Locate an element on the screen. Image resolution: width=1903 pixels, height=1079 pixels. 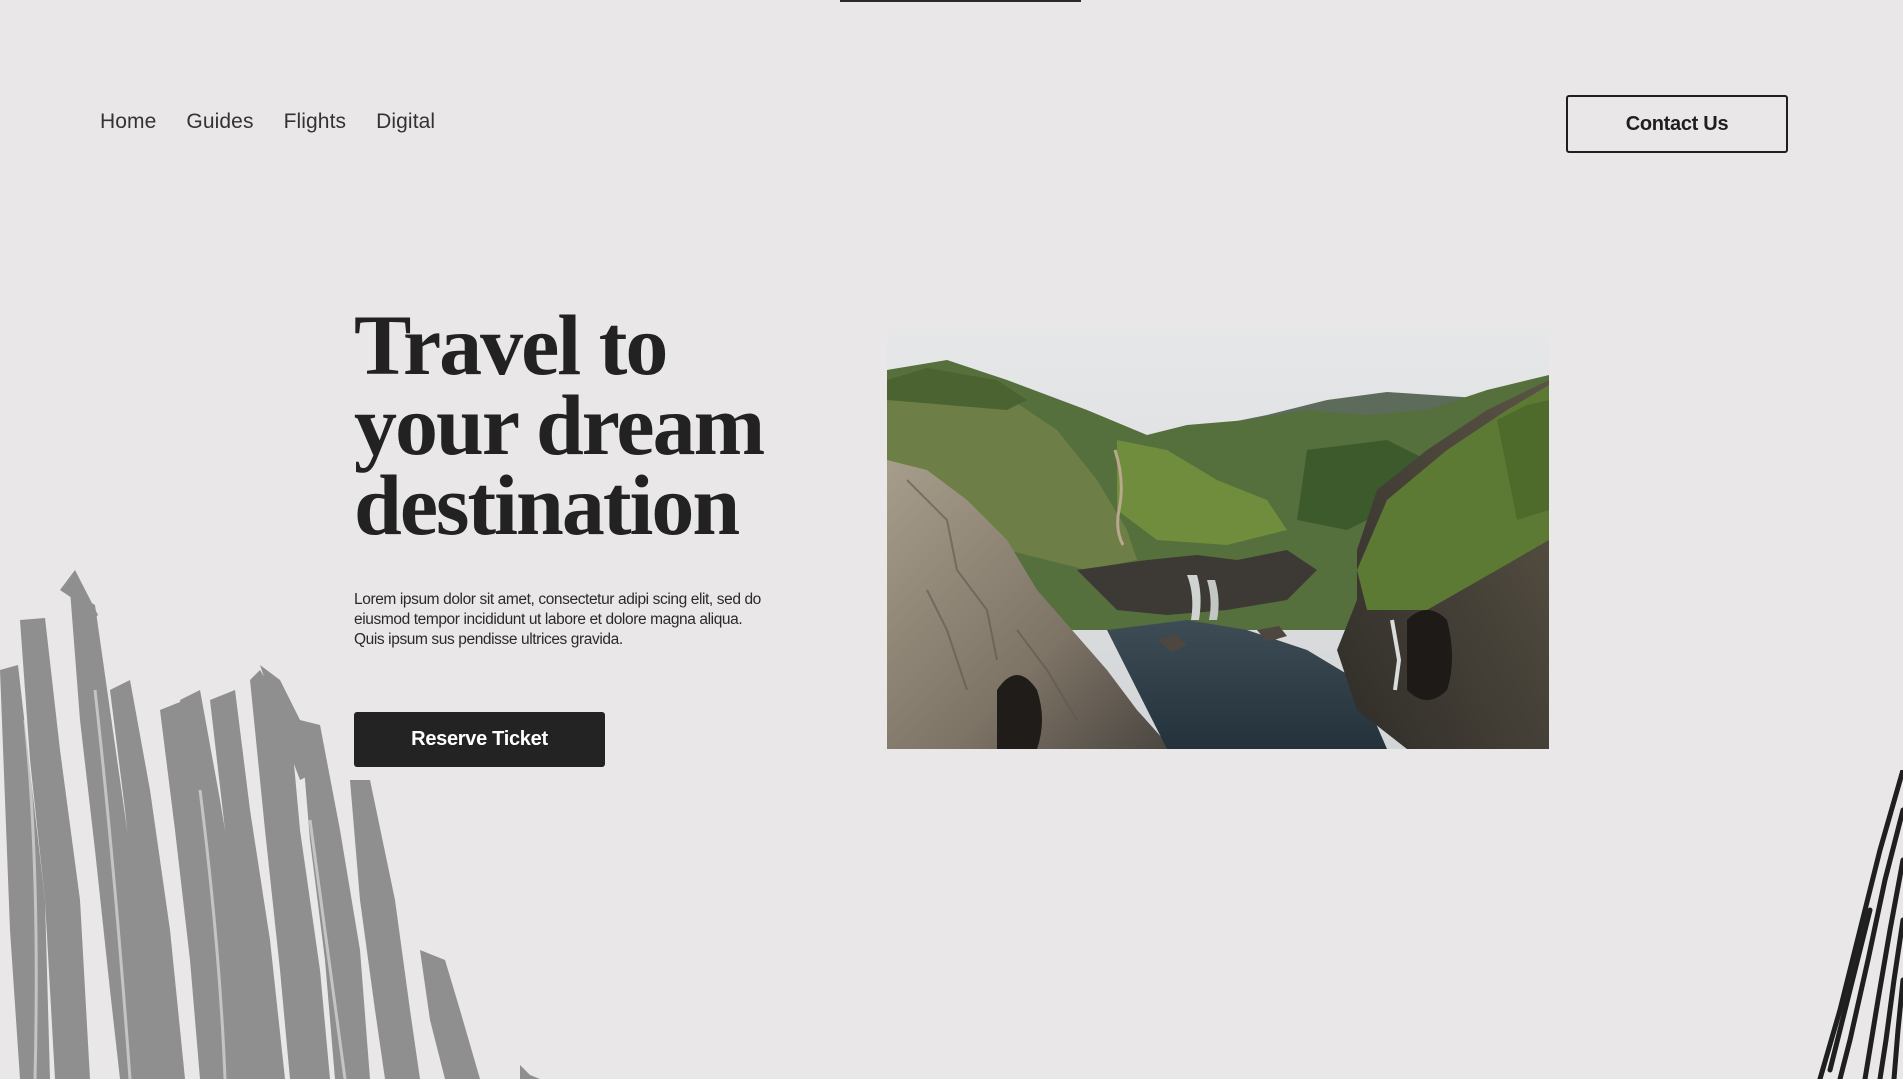
top-divider-line is located at coordinates (960, 1).